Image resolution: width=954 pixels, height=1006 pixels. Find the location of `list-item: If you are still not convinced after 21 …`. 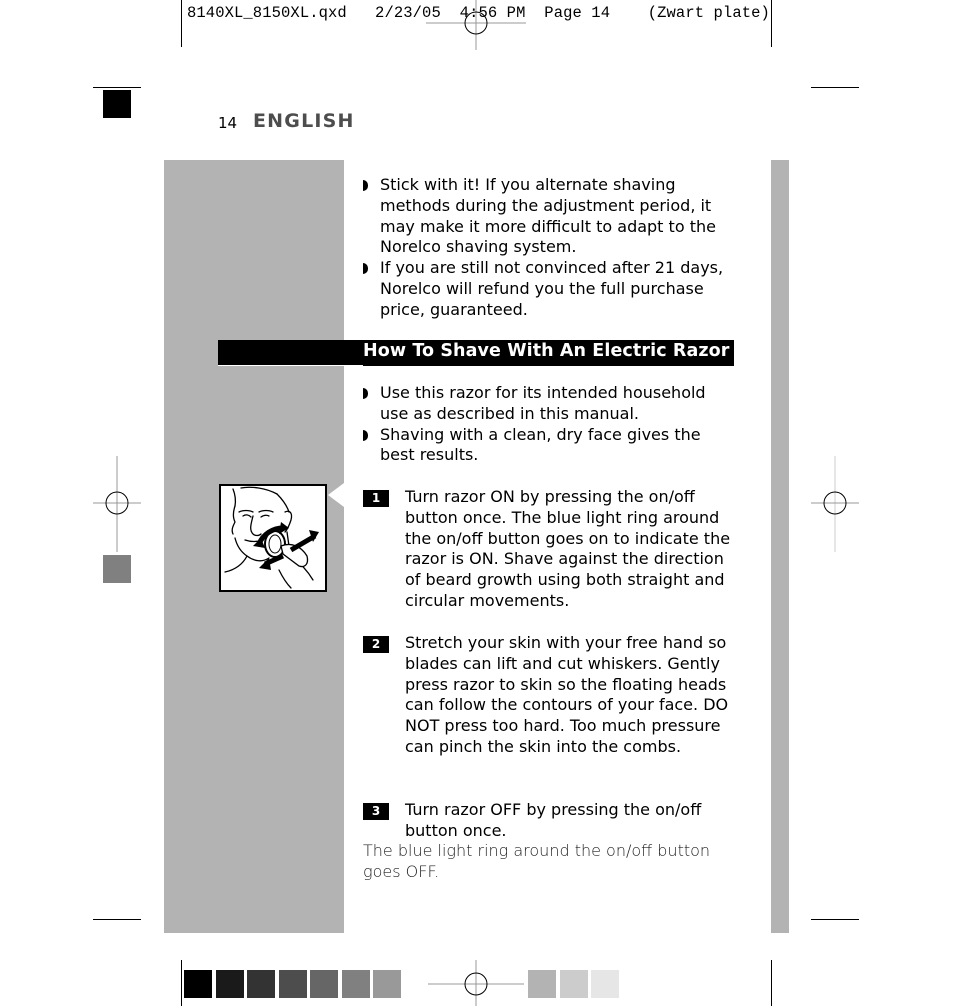

list-item: If you are still not convinced after 21 … is located at coordinates (549, 289).